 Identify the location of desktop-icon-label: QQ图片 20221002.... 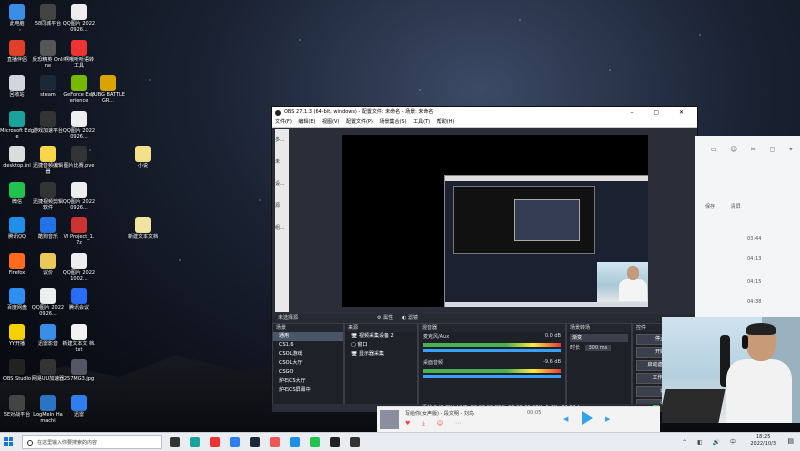
(79, 275).